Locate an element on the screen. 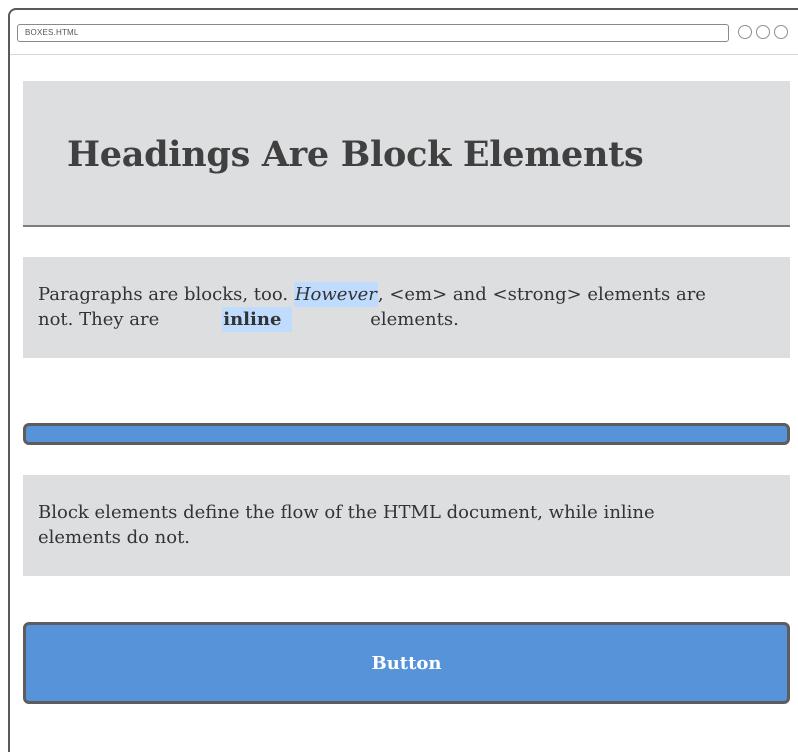 The image size is (798, 752). page-heading: Headings Are Block Elements is located at coordinates (355, 154).